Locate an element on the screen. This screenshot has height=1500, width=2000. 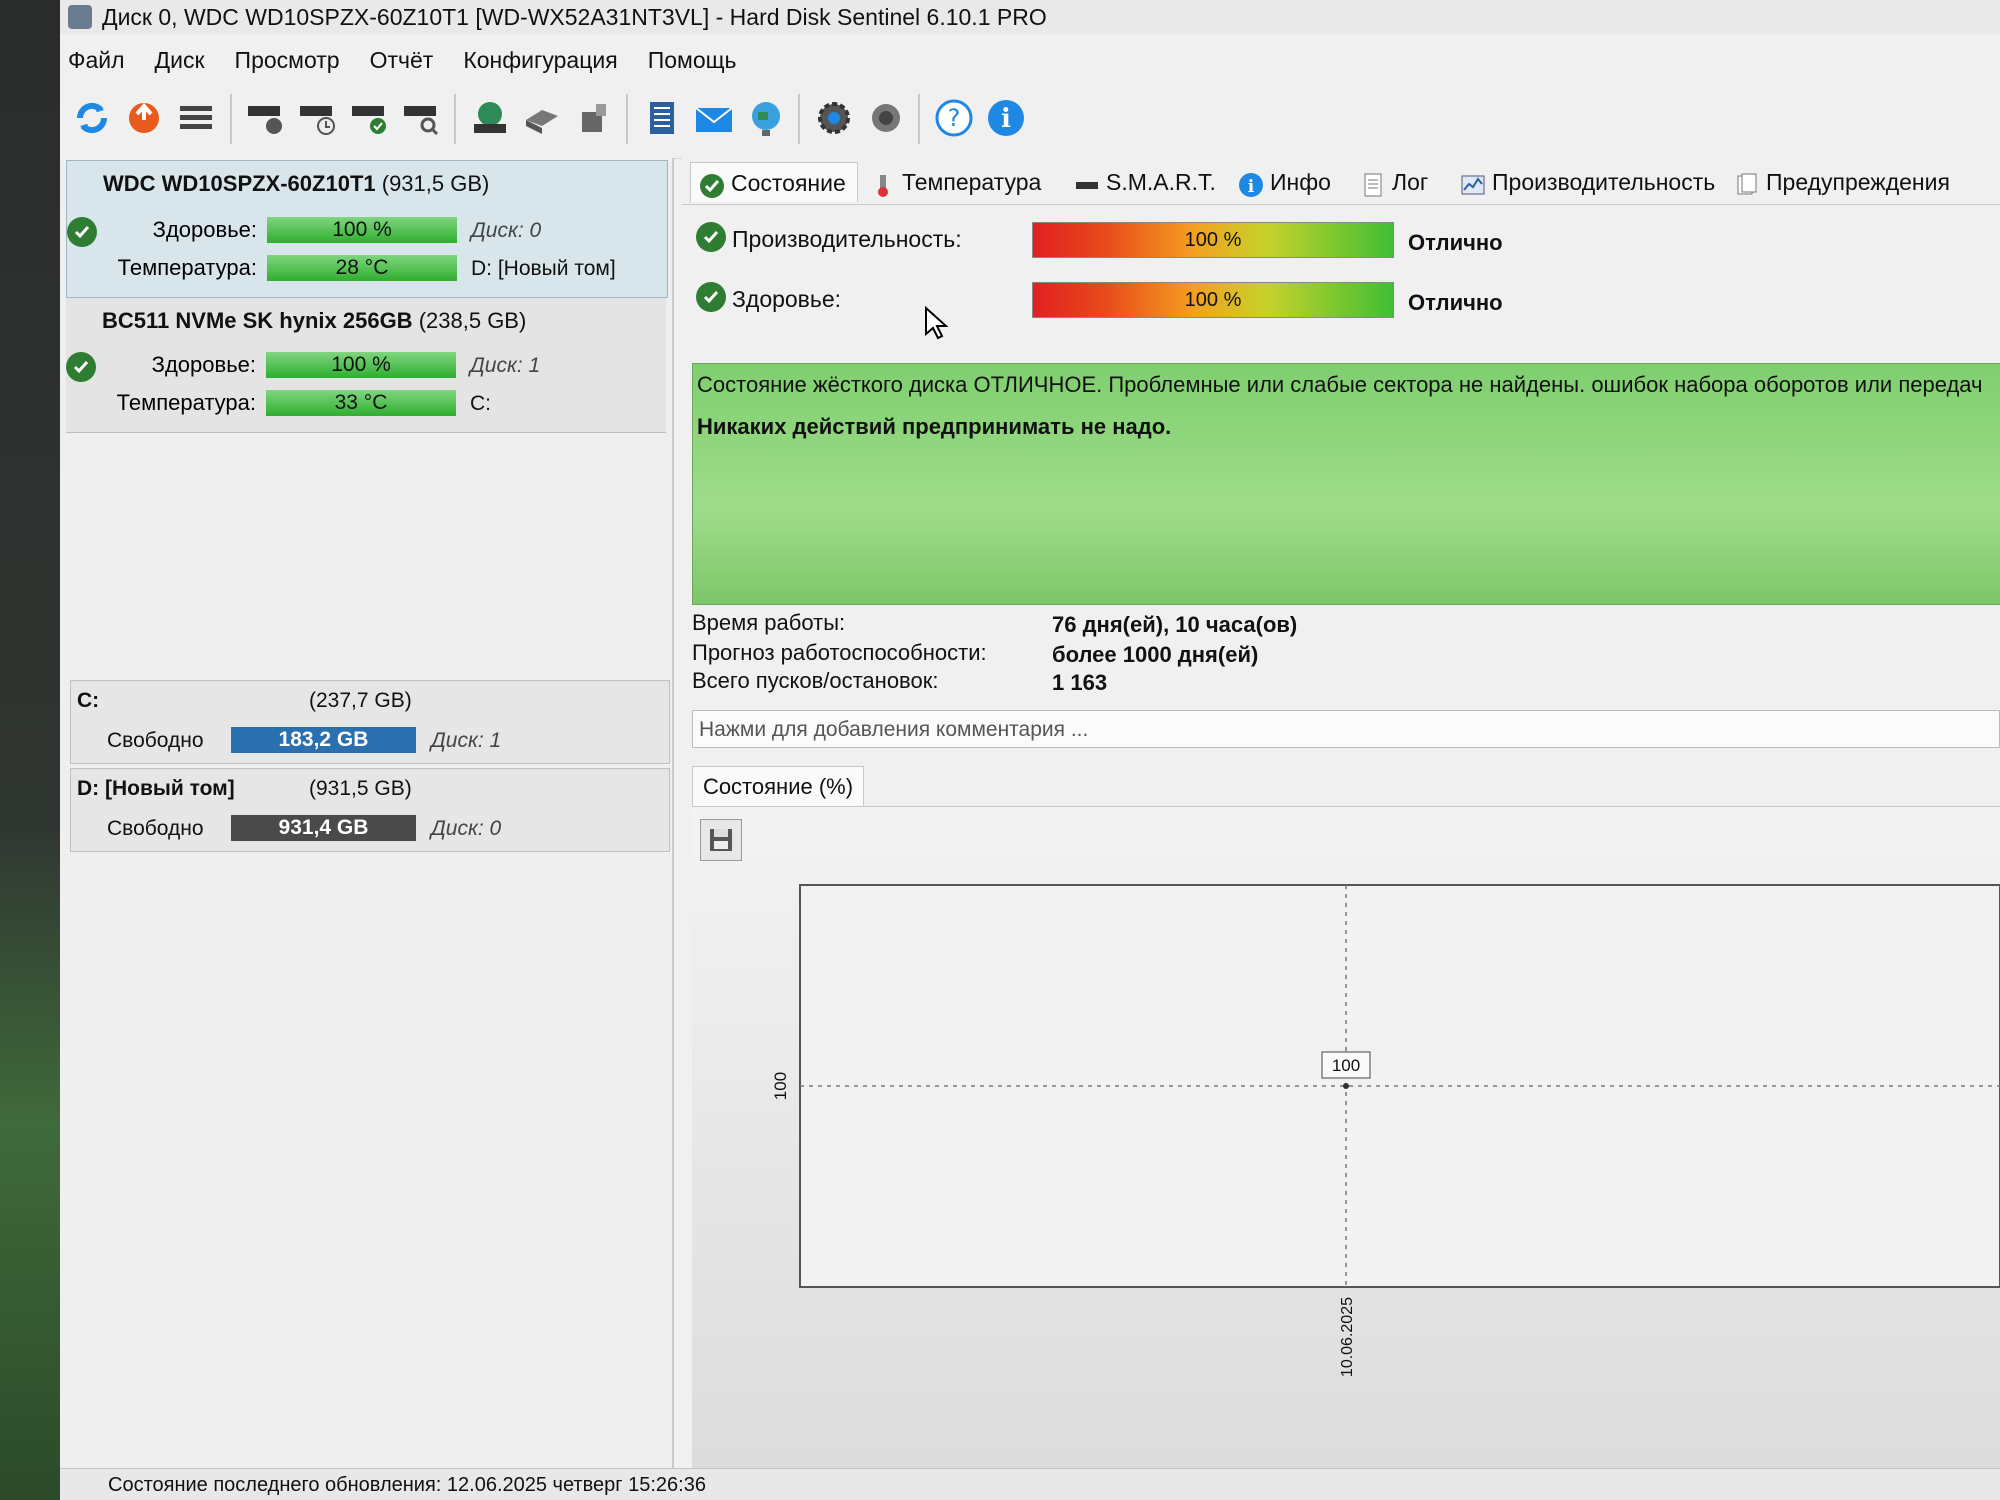
forecast-value: более 1000 дня(ей) is located at coordinates (1155, 654).